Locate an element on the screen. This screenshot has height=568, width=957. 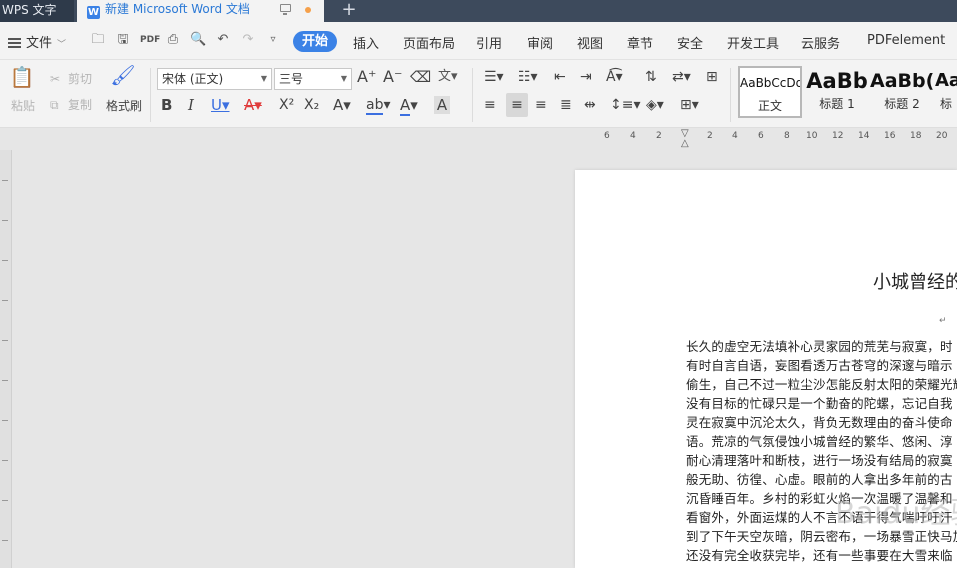
style-heading-3-preview: Aa is located at coordinates (946, 80).